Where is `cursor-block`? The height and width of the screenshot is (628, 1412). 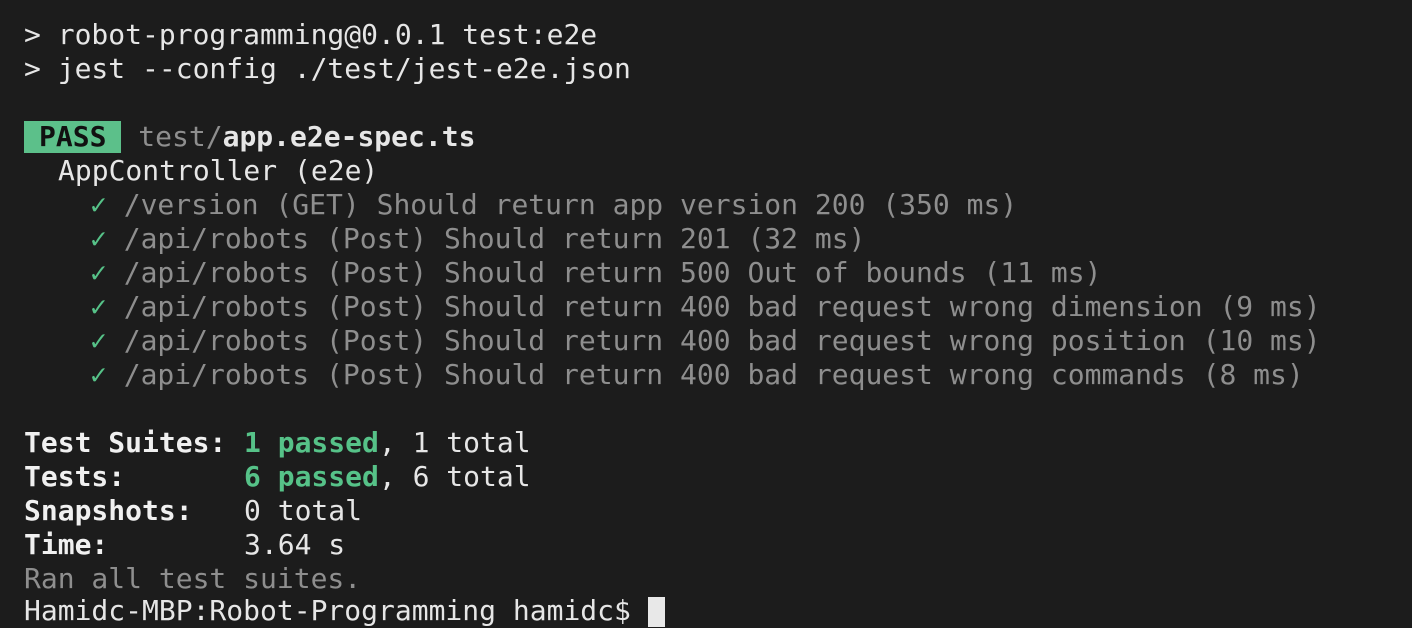 cursor-block is located at coordinates (656, 612).